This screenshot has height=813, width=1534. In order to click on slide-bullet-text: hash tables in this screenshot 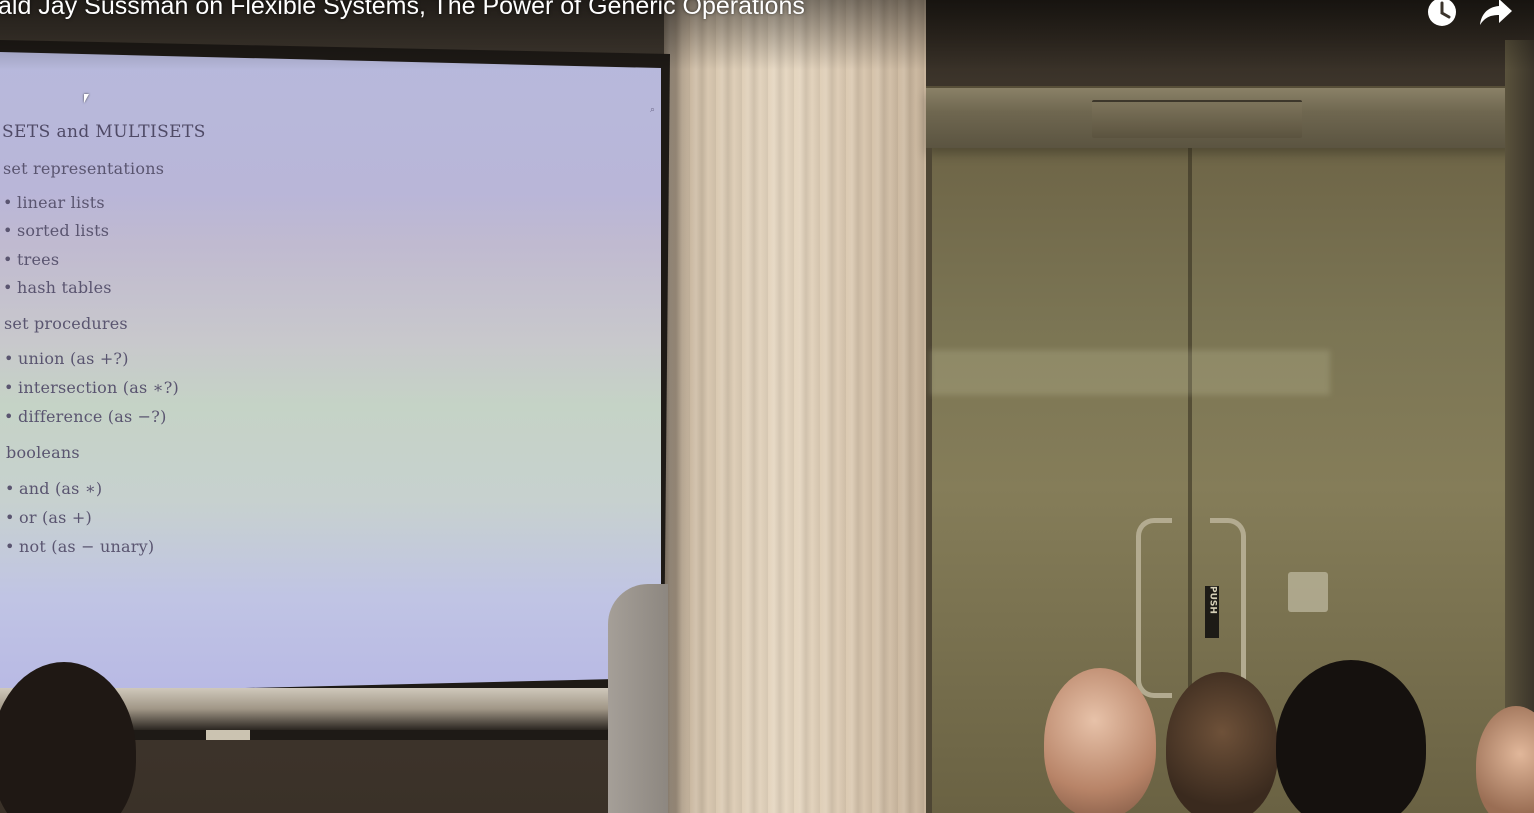, I will do `click(64, 287)`.